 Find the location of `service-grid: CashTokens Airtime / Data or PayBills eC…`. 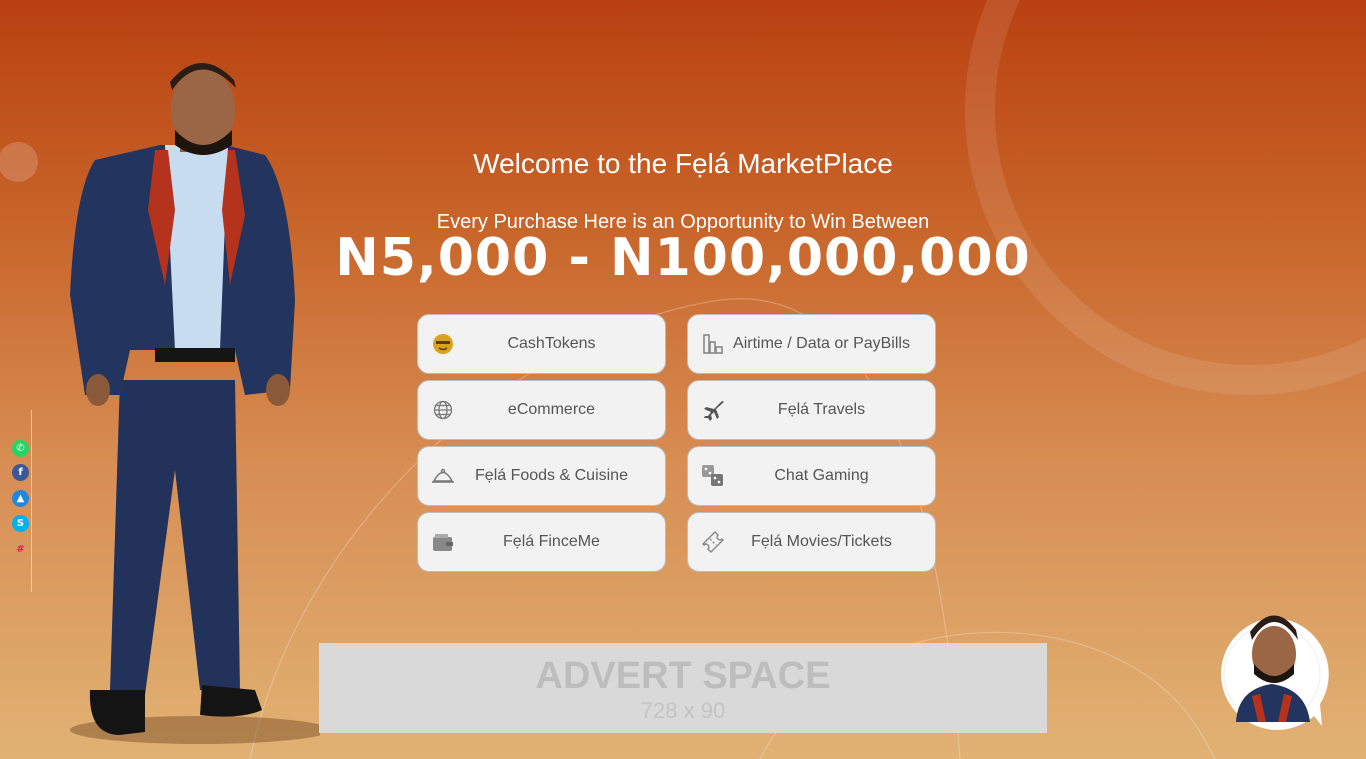

service-grid: CashTokens Airtime / Data or PayBills eC… is located at coordinates (677, 444).